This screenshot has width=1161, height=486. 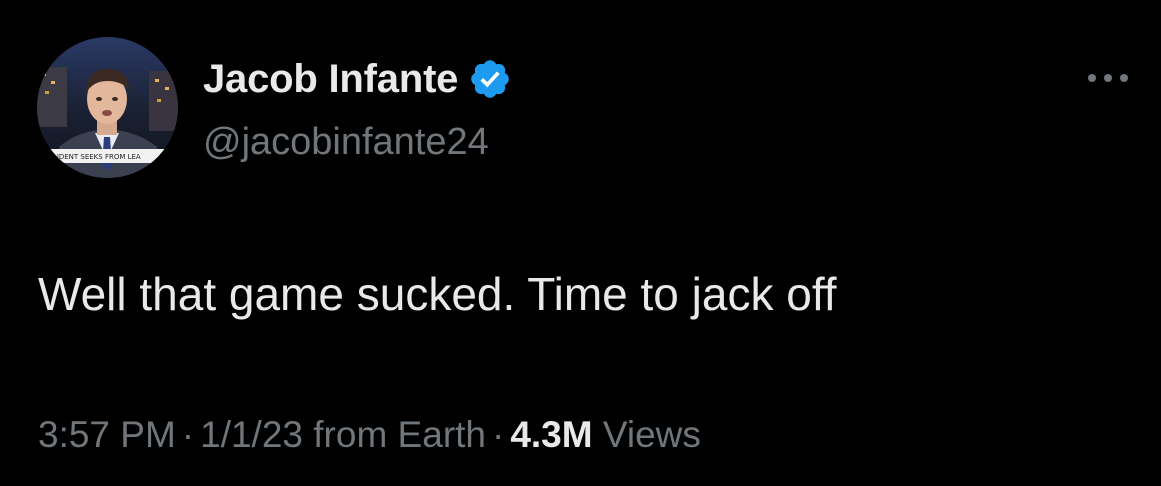 I want to click on author-name-row: Jacob Infante, so click(x=357, y=79).